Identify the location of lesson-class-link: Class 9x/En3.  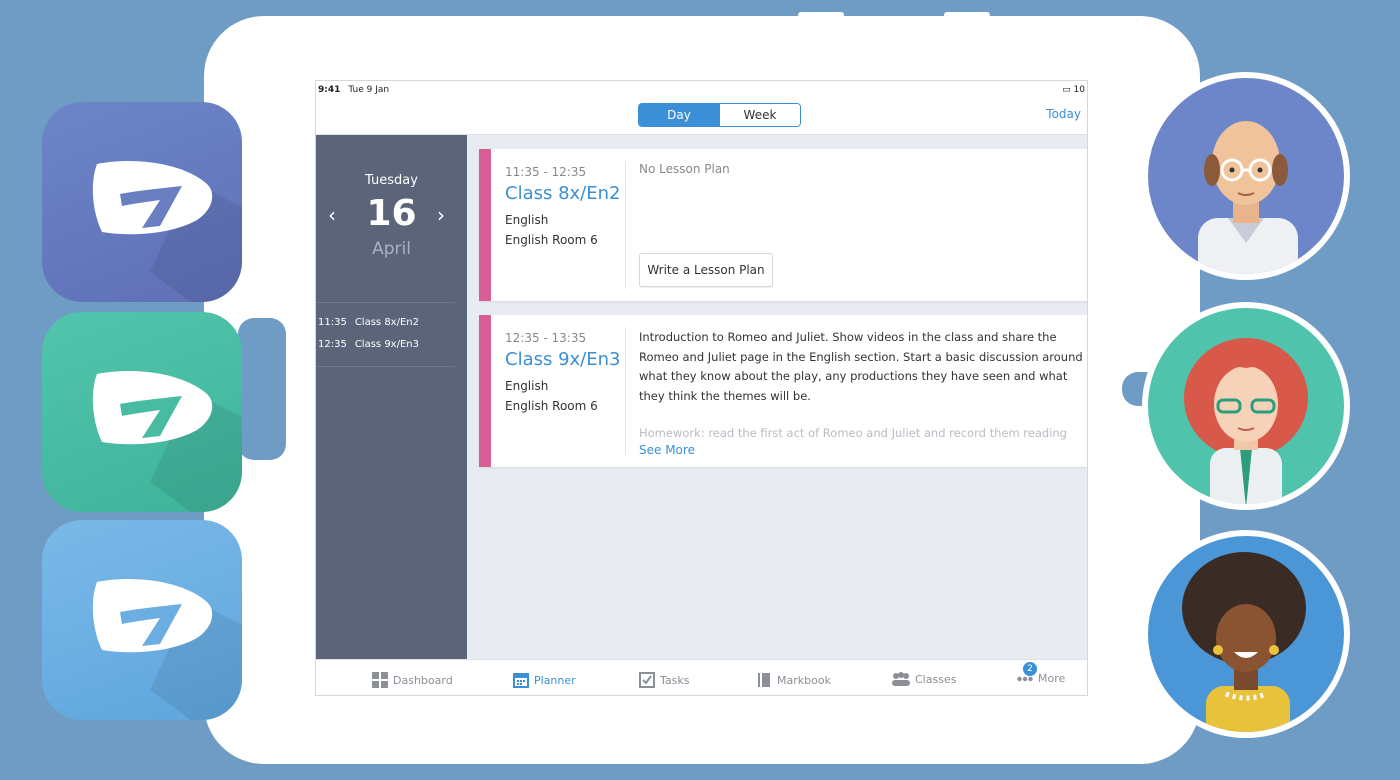
(562, 359).